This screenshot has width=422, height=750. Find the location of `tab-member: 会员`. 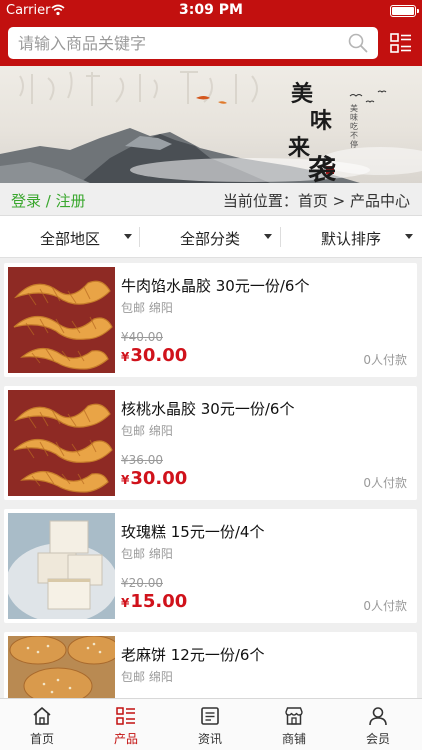

tab-member: 会员 is located at coordinates (378, 724).